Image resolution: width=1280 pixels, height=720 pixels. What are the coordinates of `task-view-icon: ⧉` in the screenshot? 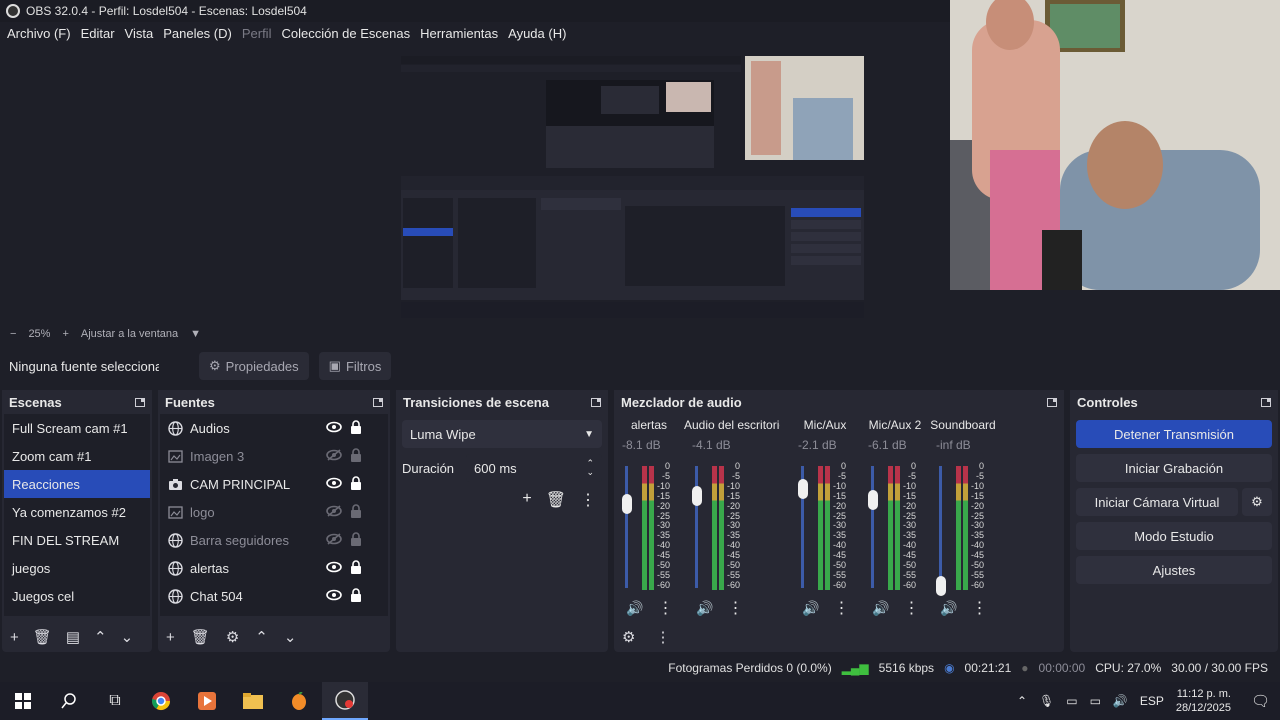 It's located at (115, 701).